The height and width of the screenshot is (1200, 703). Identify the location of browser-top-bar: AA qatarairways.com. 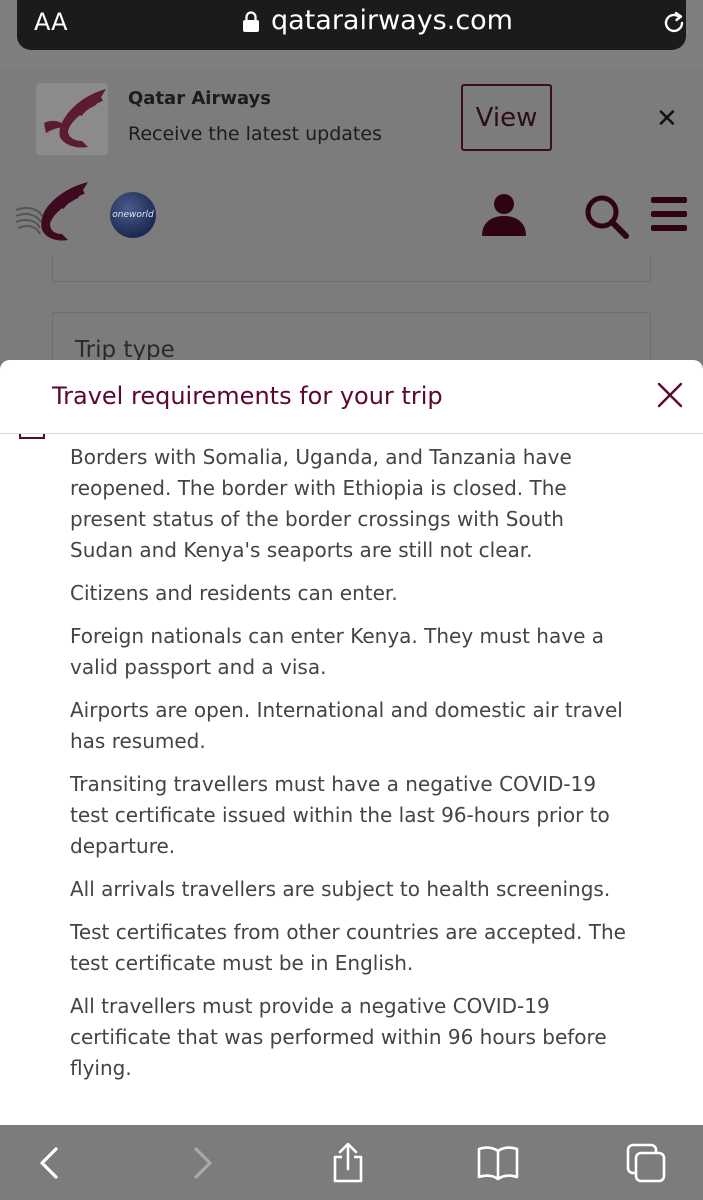
(351, 34).